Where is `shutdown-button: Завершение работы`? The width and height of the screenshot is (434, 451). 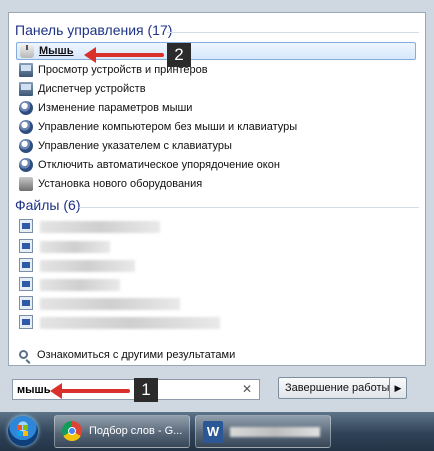
shutdown-button: Завершение работы is located at coordinates (342, 388).